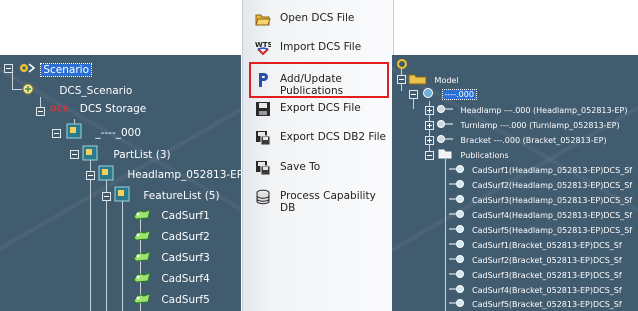 The image size is (638, 311). Describe the element at coordinates (445, 155) in the screenshot. I see `folder-icon` at that location.